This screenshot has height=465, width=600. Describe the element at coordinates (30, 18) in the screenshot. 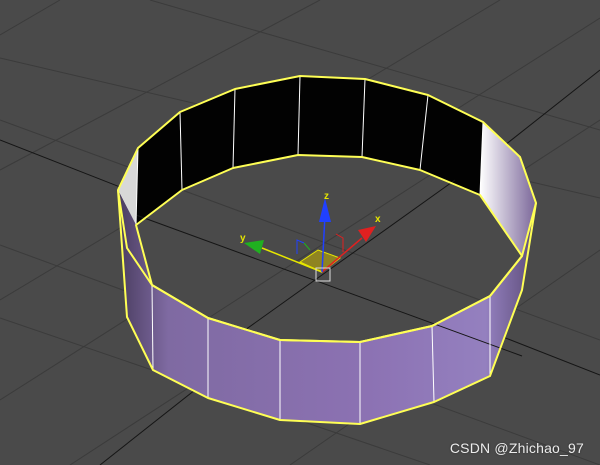

I see `grid-line` at that location.